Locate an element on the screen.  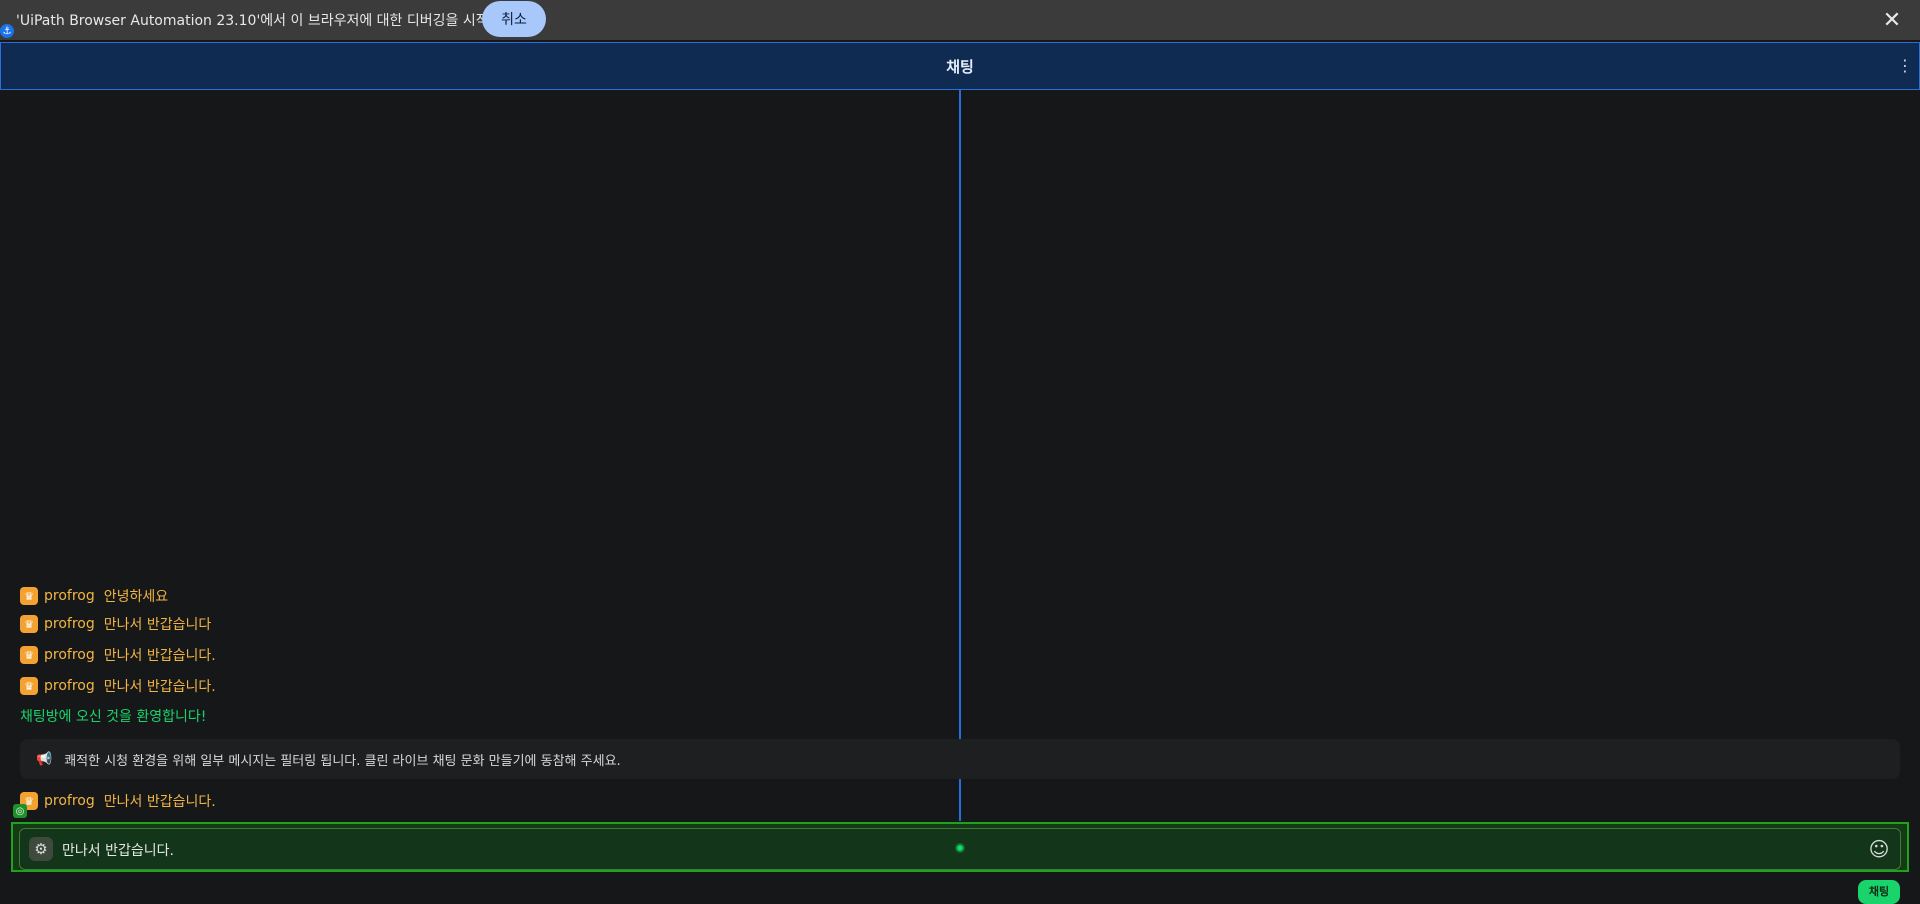
target-marker-icon: ◎ is located at coordinates (20, 811).